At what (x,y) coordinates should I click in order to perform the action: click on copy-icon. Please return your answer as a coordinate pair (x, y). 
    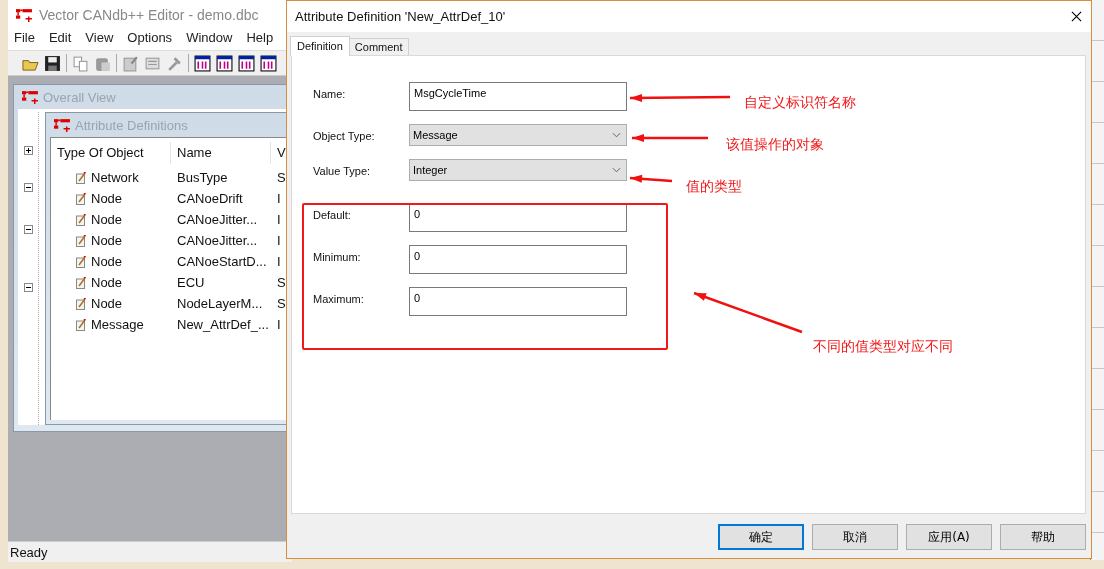
    Looking at the image, I should click on (80, 63).